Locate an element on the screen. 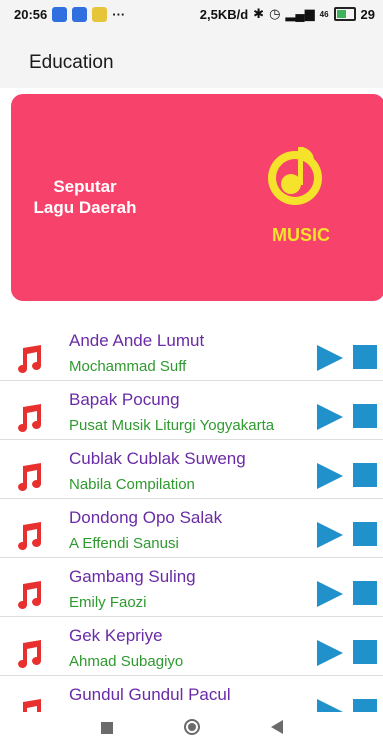 The image size is (383, 747). signal-icon: ▂▄▆ is located at coordinates (300, 13).